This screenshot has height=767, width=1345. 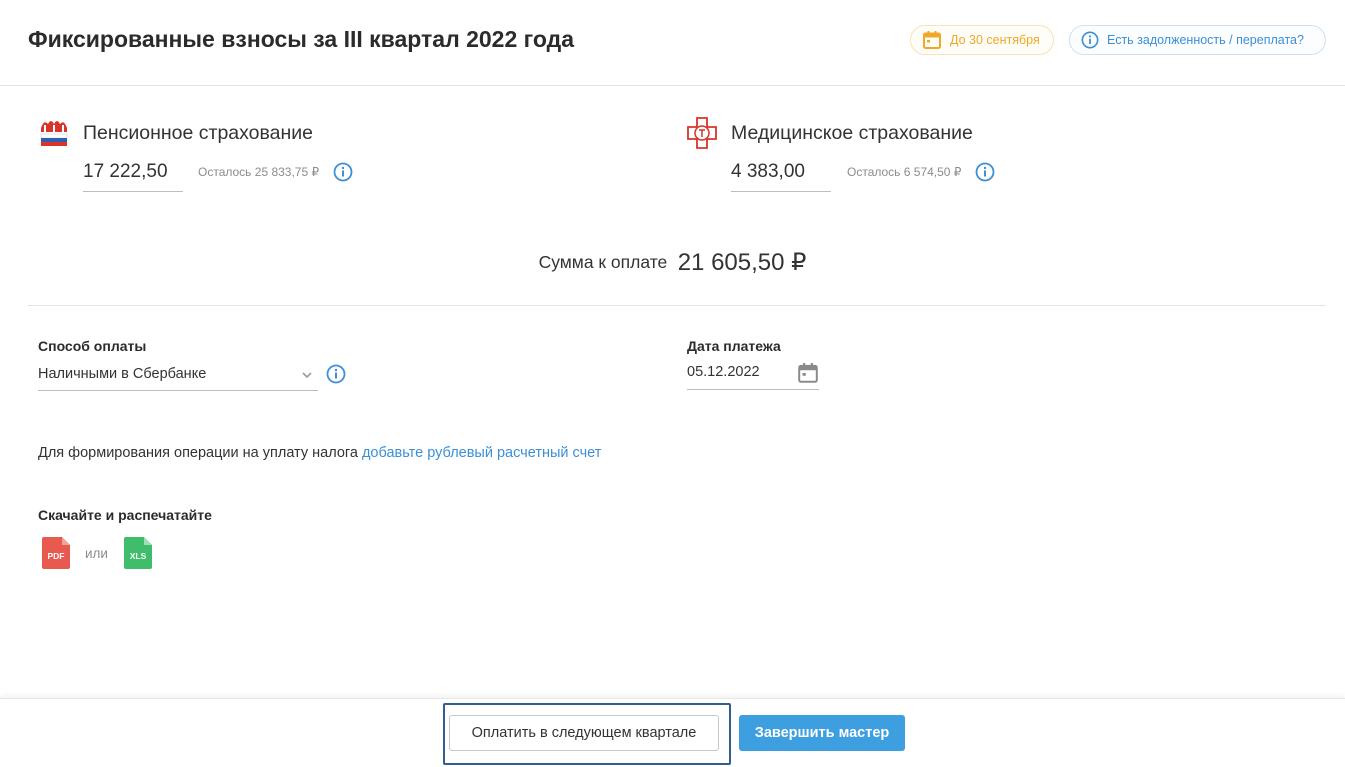 What do you see at coordinates (995, 40) in the screenshot?
I see `deadline-badge-label: До 30 сентября` at bounding box center [995, 40].